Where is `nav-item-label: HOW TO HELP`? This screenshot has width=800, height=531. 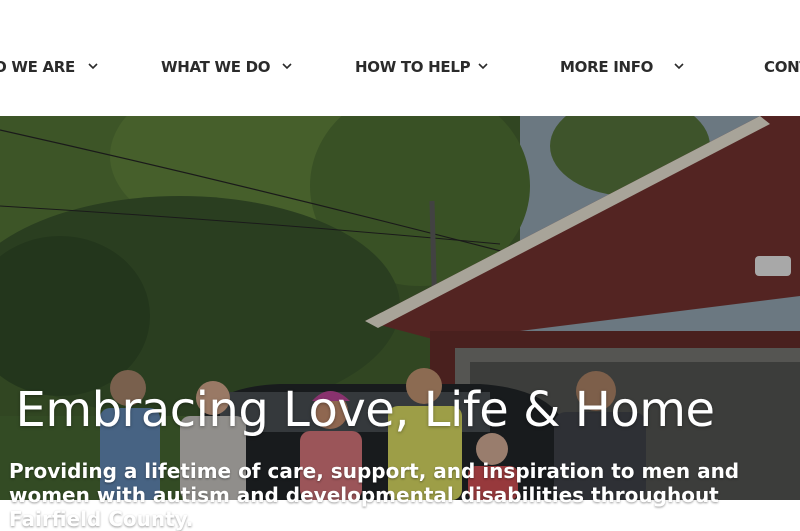 nav-item-label: HOW TO HELP is located at coordinates (413, 67).